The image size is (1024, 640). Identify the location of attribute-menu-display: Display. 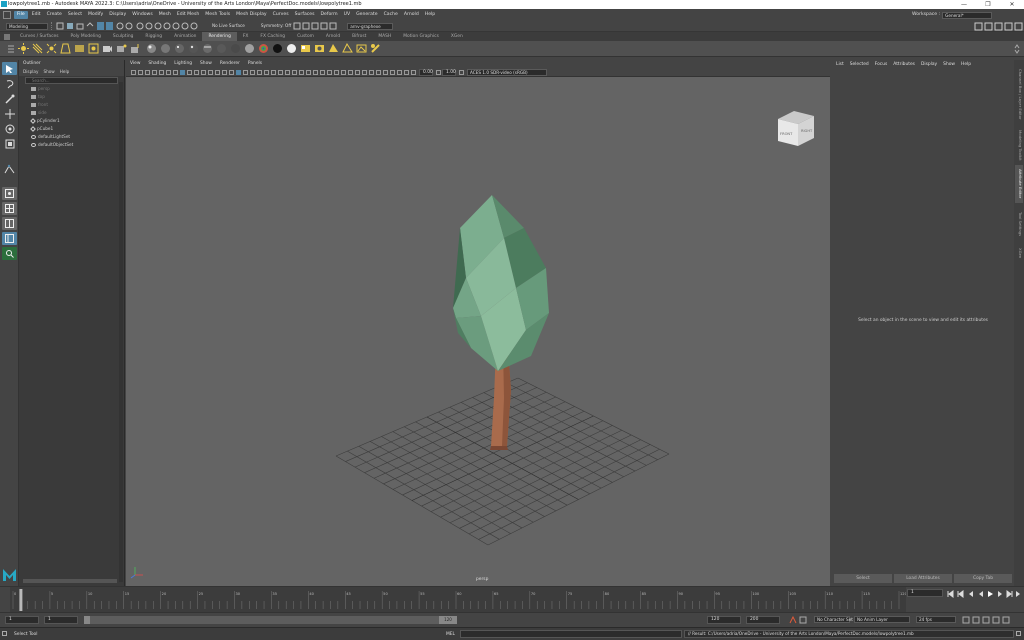
(929, 64).